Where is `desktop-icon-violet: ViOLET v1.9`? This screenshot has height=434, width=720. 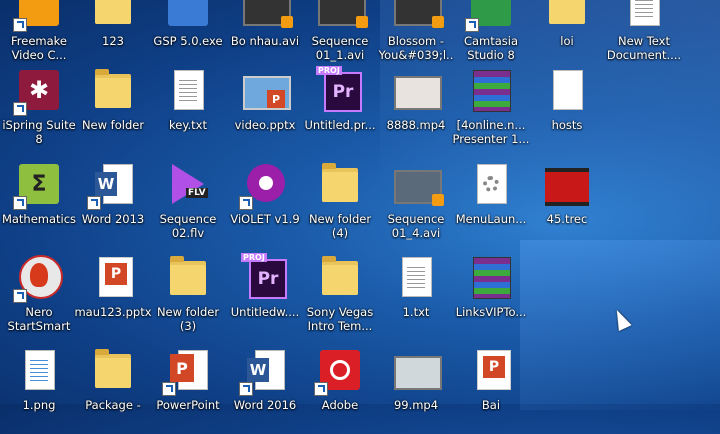
desktop-icon-violet: ViOLET v1.9 is located at coordinates (265, 202).